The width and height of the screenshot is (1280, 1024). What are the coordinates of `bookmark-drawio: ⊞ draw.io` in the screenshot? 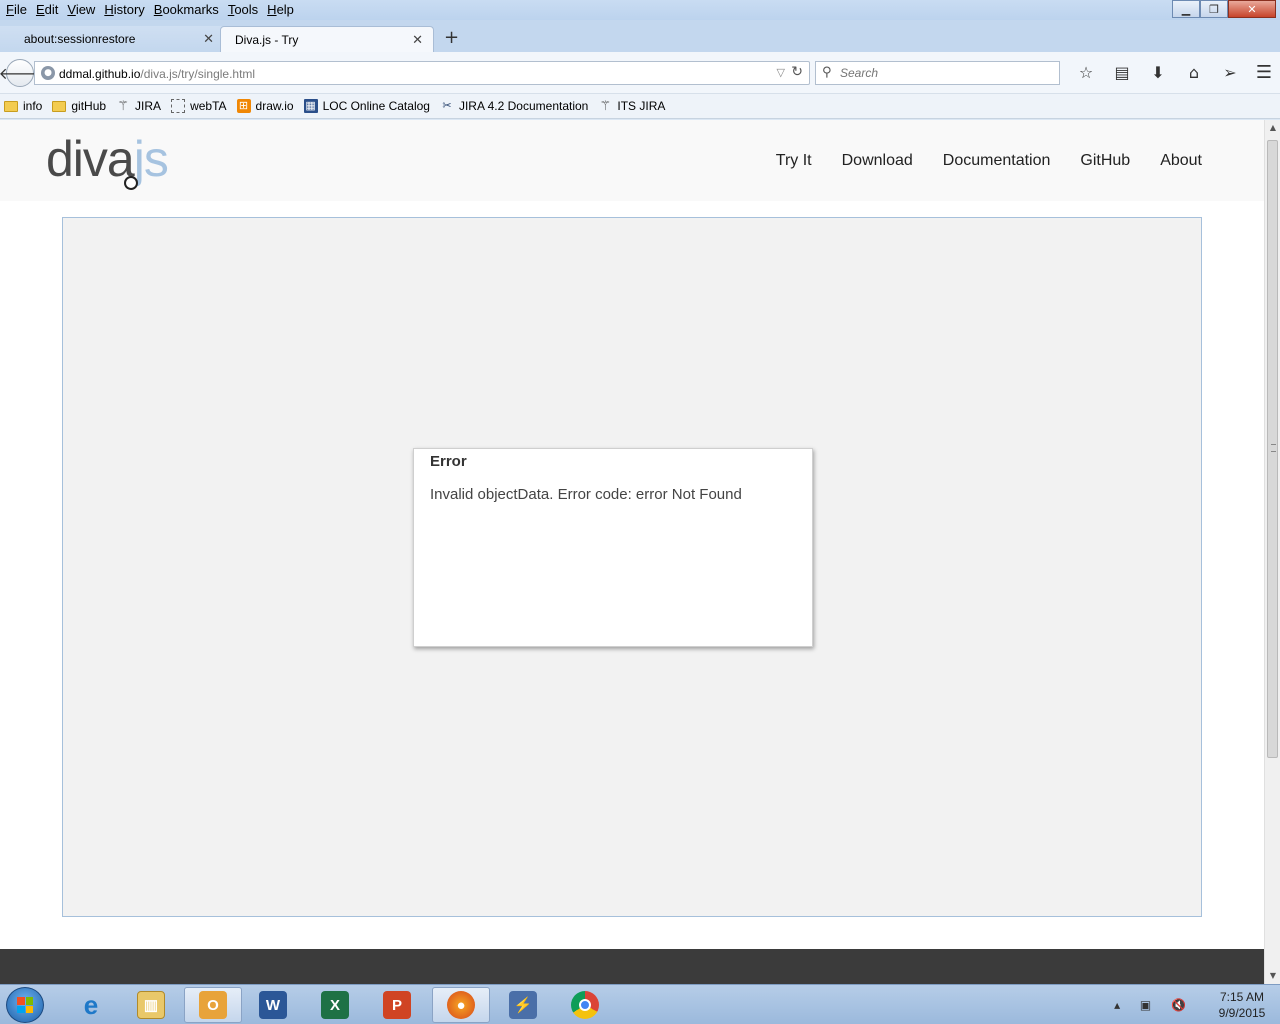 It's located at (265, 106).